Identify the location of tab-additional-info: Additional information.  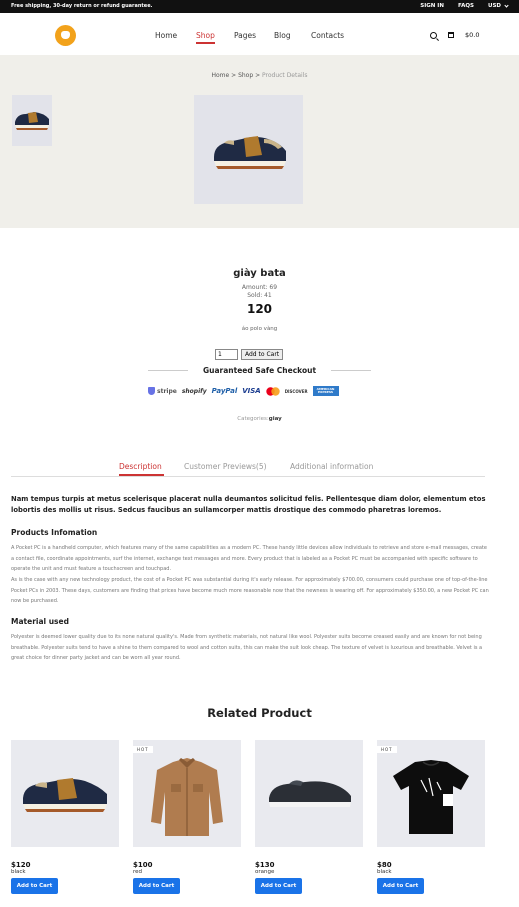
(331, 466).